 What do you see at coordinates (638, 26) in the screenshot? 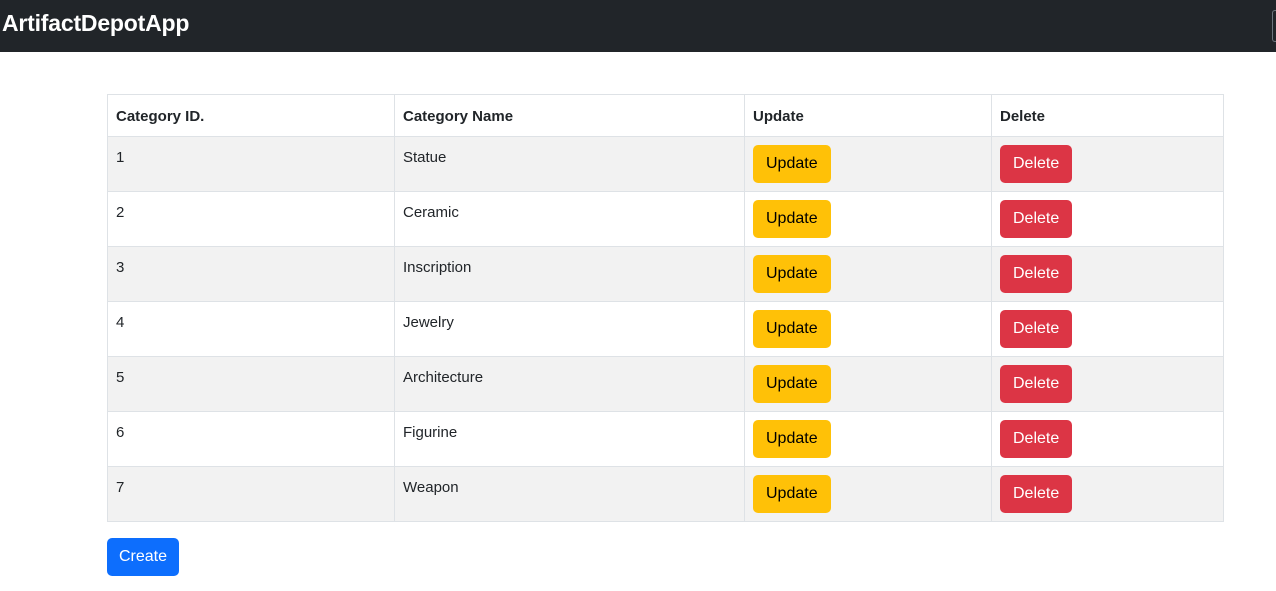
I see `top-navbar: ArtifactDepotApp` at bounding box center [638, 26].